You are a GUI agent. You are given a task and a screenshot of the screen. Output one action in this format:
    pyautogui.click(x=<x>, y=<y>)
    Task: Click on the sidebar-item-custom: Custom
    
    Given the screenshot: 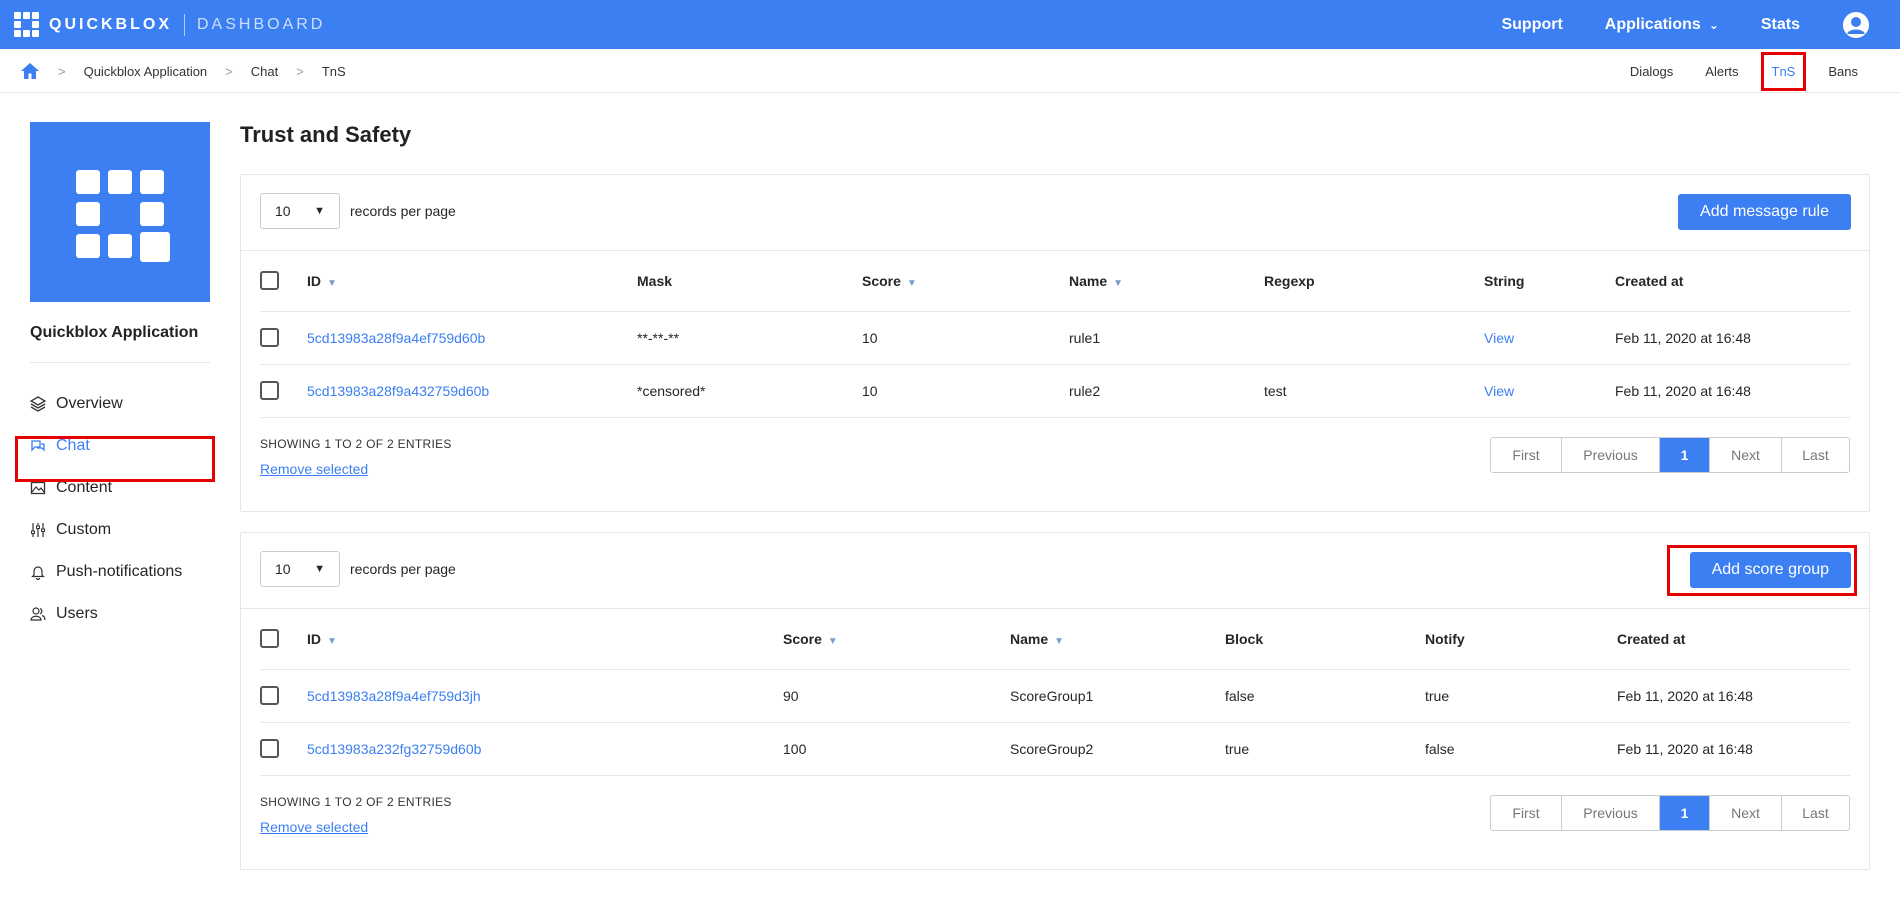 What is the action you would take?
    pyautogui.click(x=120, y=530)
    